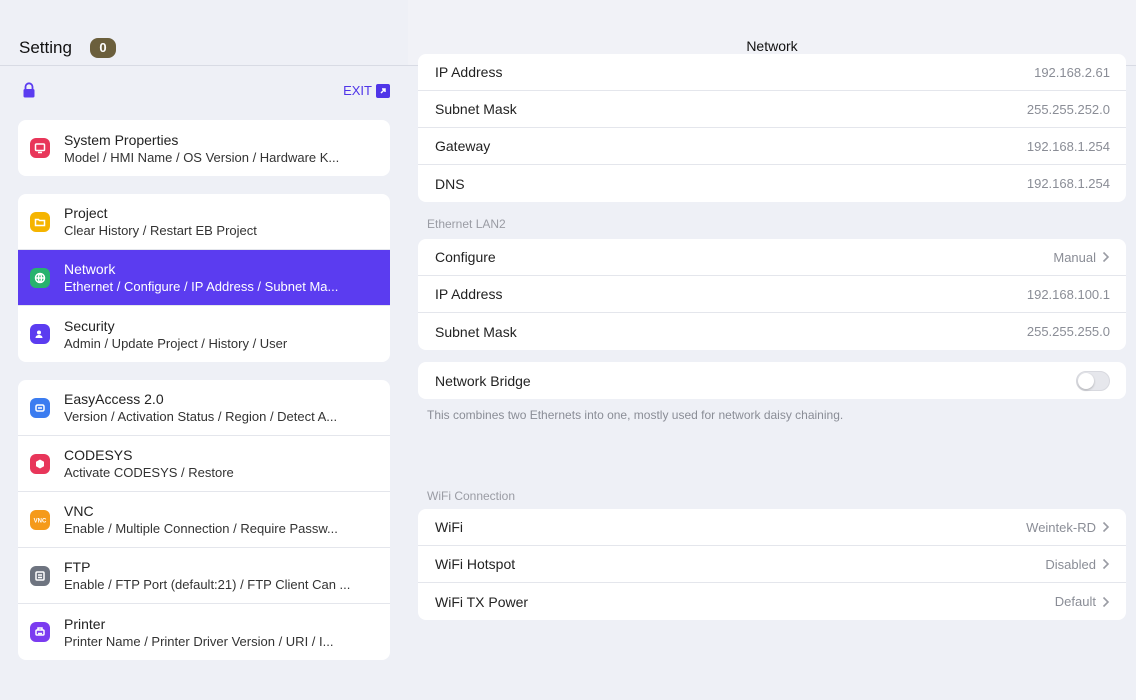  I want to click on setting-label: Configure, so click(465, 257).